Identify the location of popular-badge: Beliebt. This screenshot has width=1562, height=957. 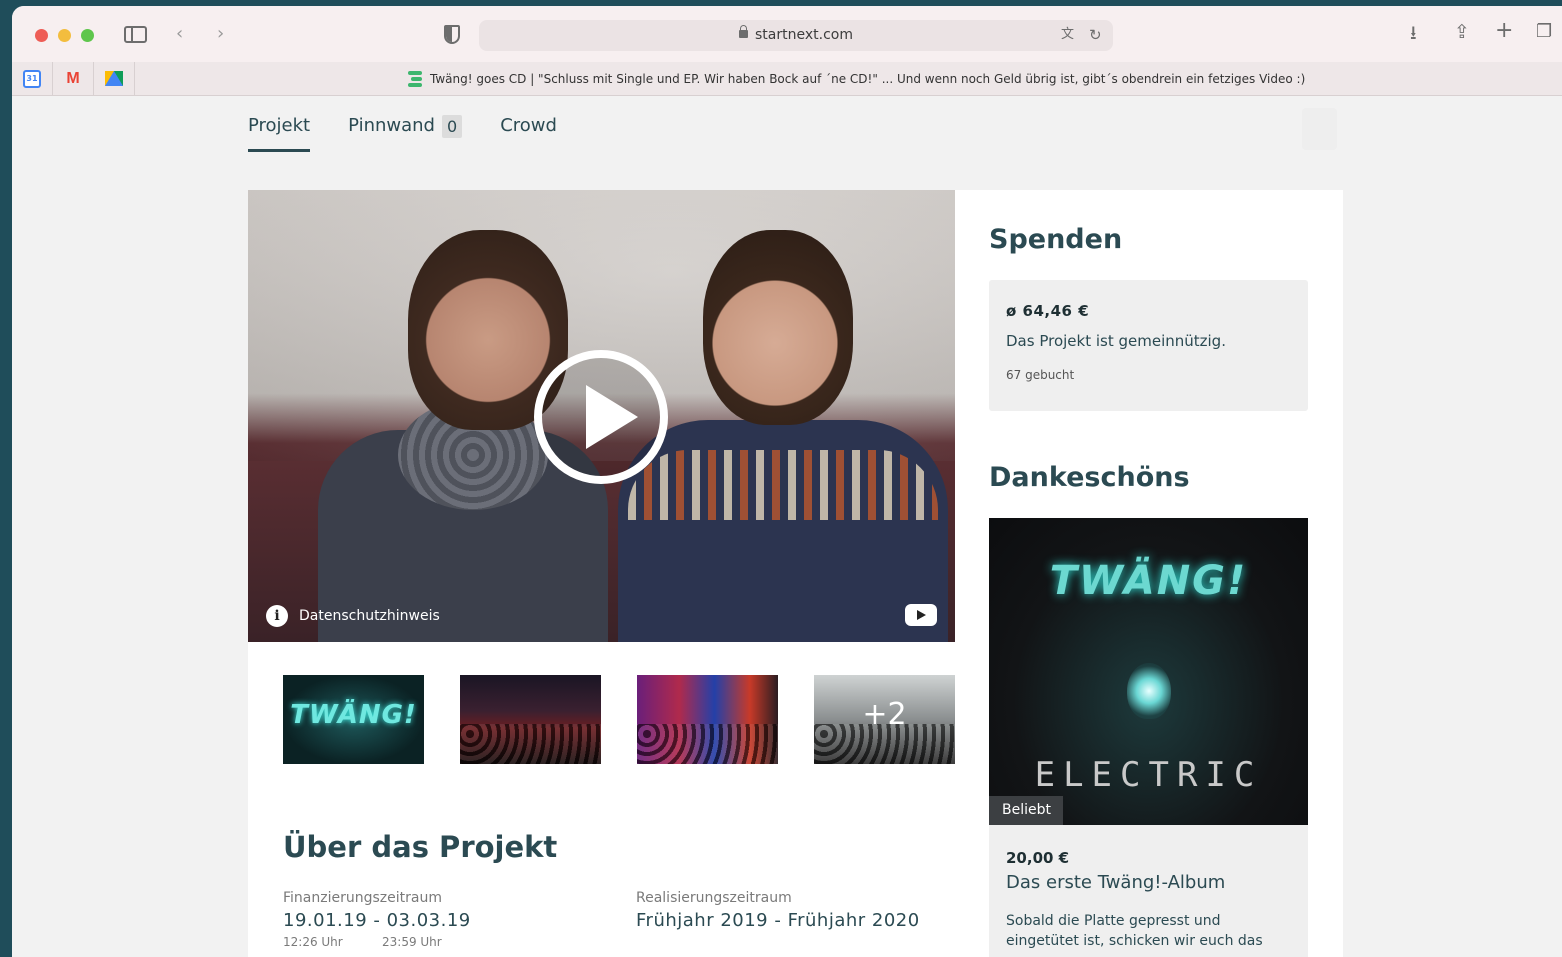
(1026, 810).